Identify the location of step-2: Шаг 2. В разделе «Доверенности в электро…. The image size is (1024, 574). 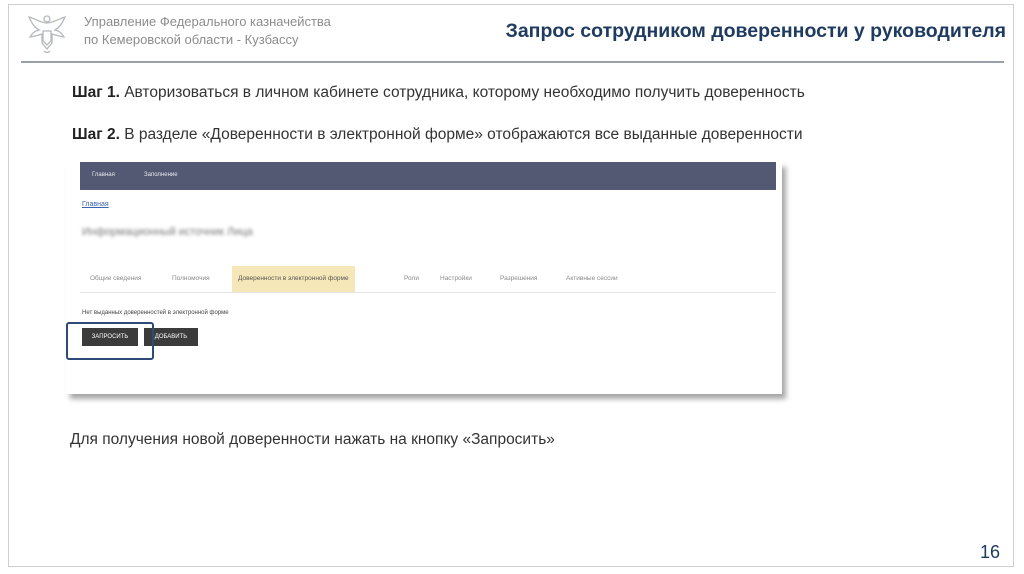
(437, 135).